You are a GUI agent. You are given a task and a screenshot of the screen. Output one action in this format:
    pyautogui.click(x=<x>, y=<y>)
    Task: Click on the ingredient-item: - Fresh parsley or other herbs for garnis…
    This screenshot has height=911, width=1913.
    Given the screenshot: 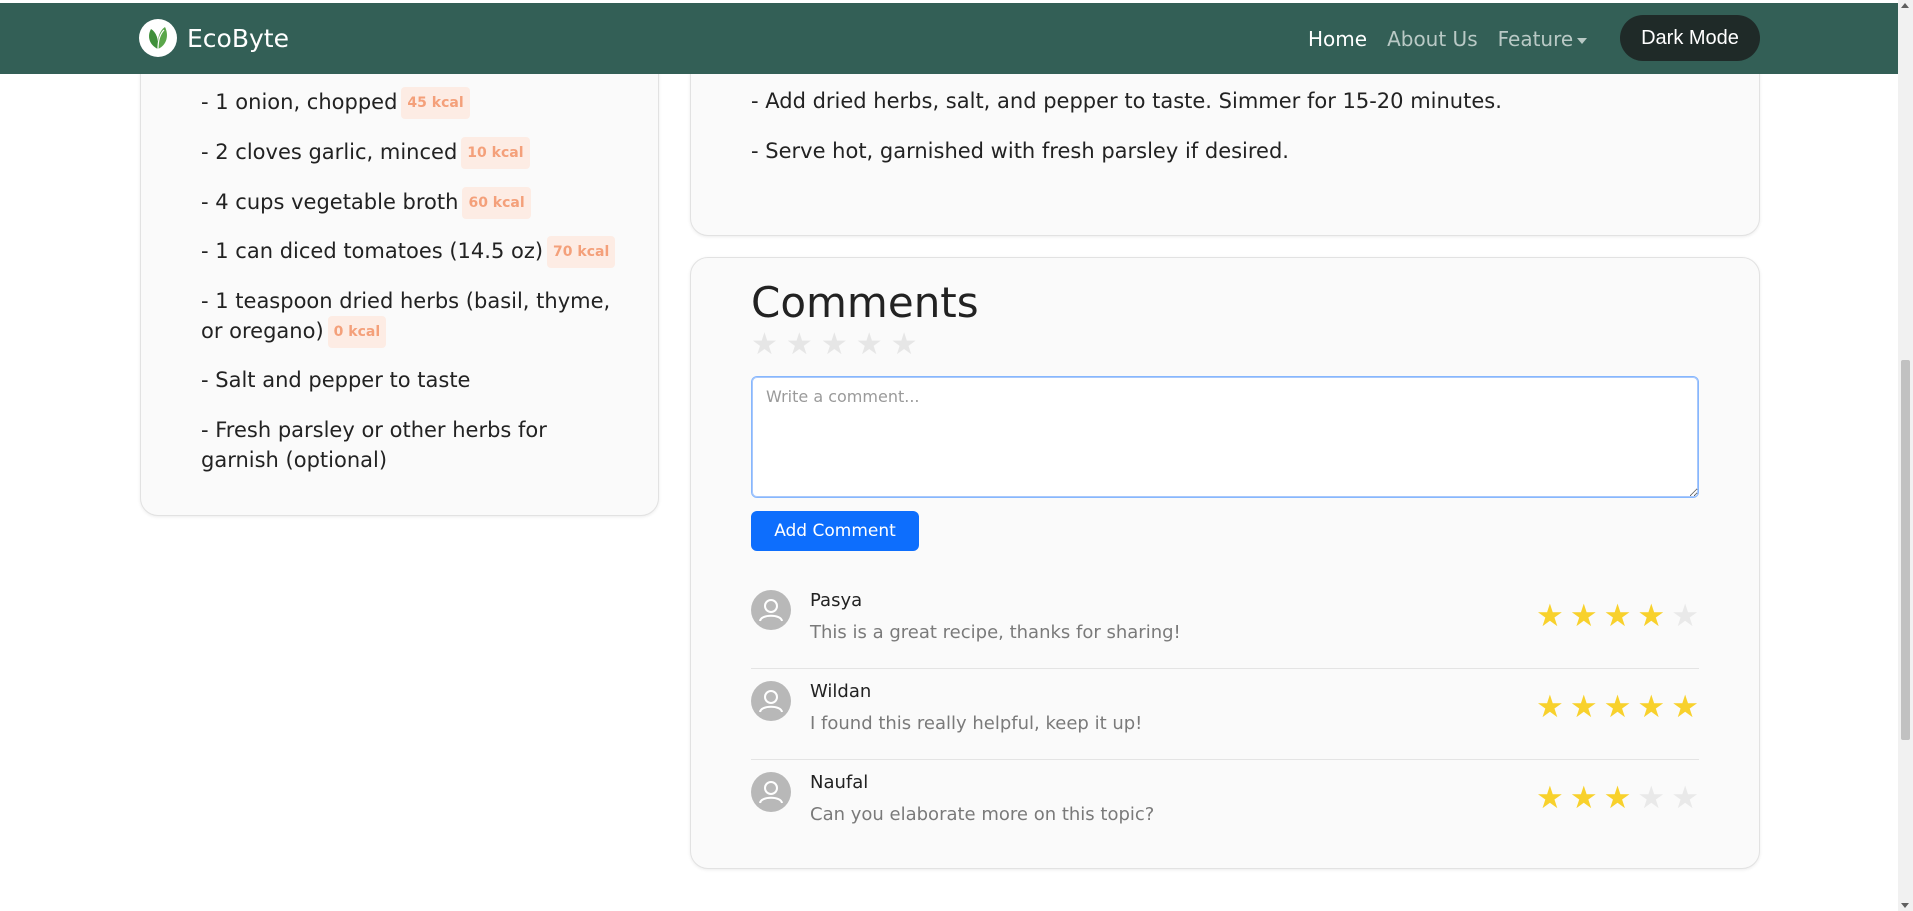 What is the action you would take?
    pyautogui.click(x=374, y=445)
    